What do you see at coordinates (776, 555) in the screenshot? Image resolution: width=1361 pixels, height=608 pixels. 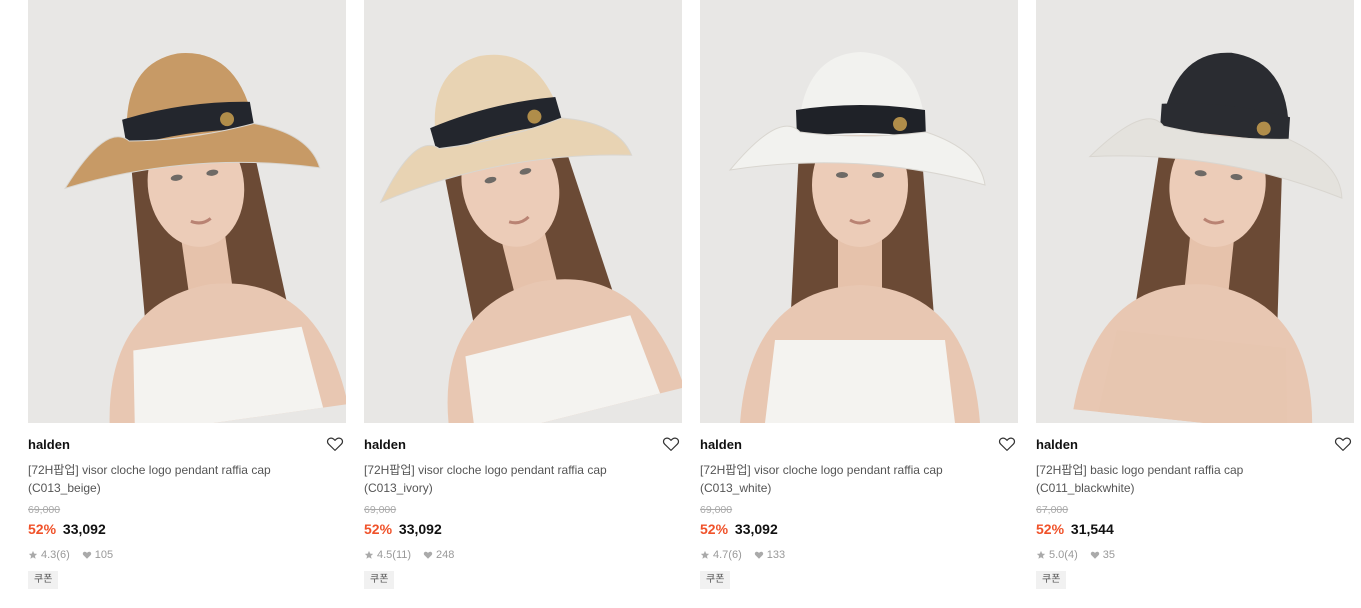 I see `like-count: 133` at bounding box center [776, 555].